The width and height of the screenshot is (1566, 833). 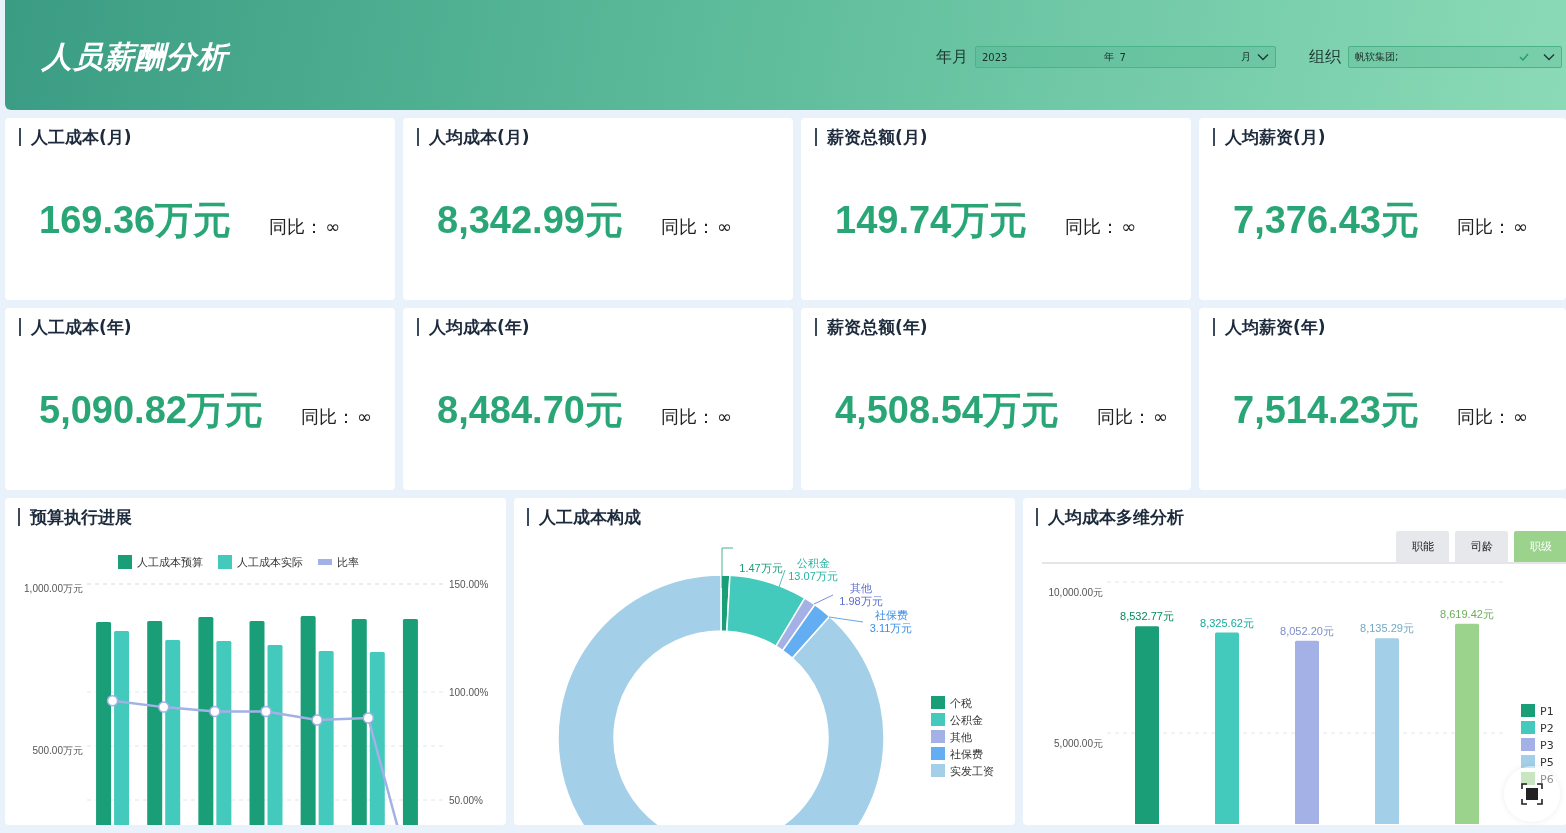 I want to click on fullscreen-icon, so click(x=1532, y=794).